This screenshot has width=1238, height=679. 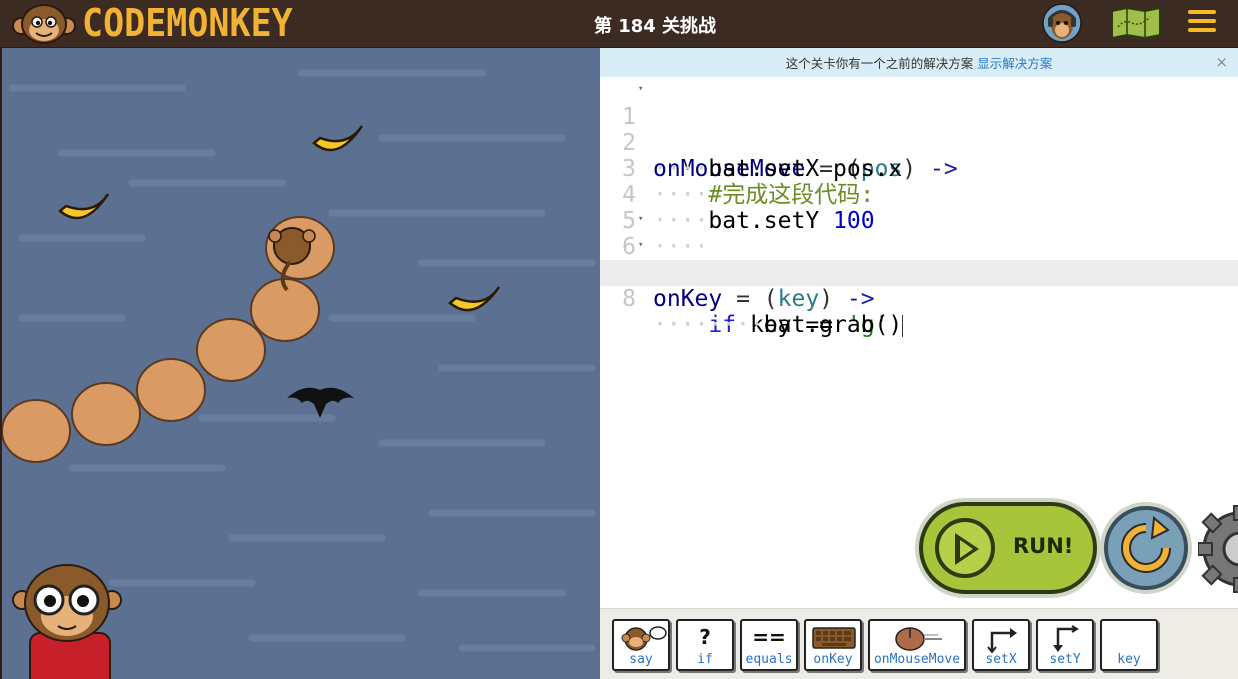 What do you see at coordinates (1146, 544) in the screenshot?
I see `reset-icon` at bounding box center [1146, 544].